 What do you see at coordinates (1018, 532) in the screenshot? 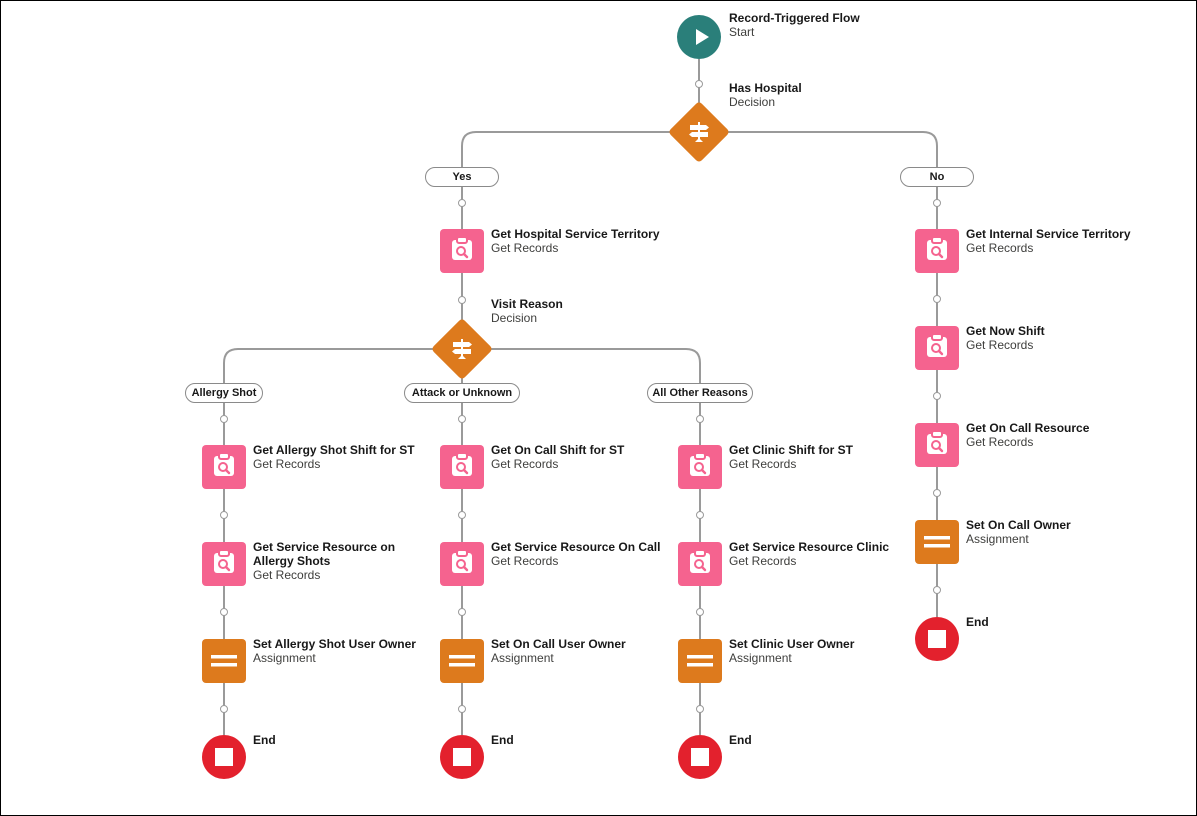
I see `node-label: Set On Call Owner Assignment` at bounding box center [1018, 532].